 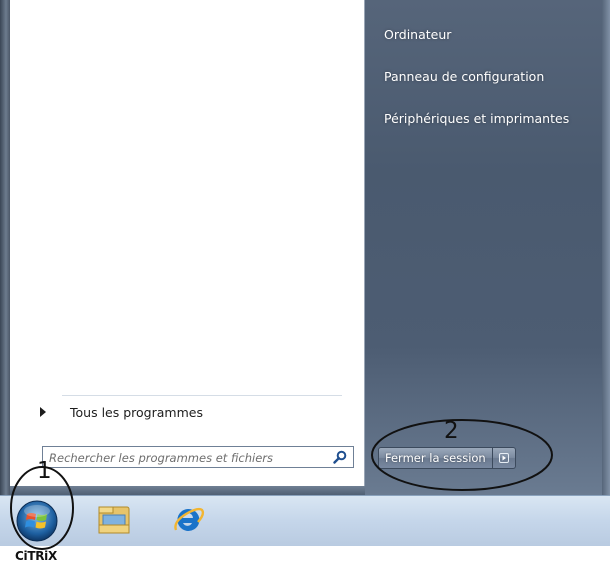 I want to click on internet-explorer-icon, so click(x=188, y=520).